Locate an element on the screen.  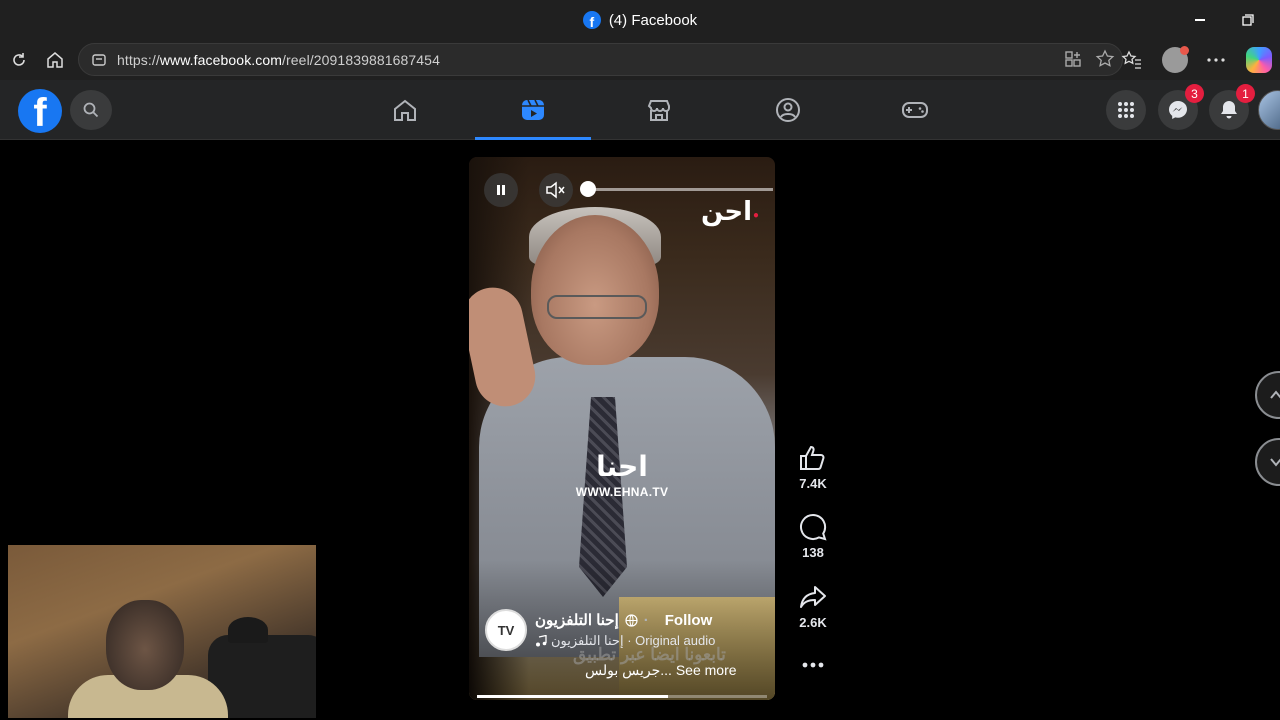
chevron-down-icon is located at coordinates (1275, 462).